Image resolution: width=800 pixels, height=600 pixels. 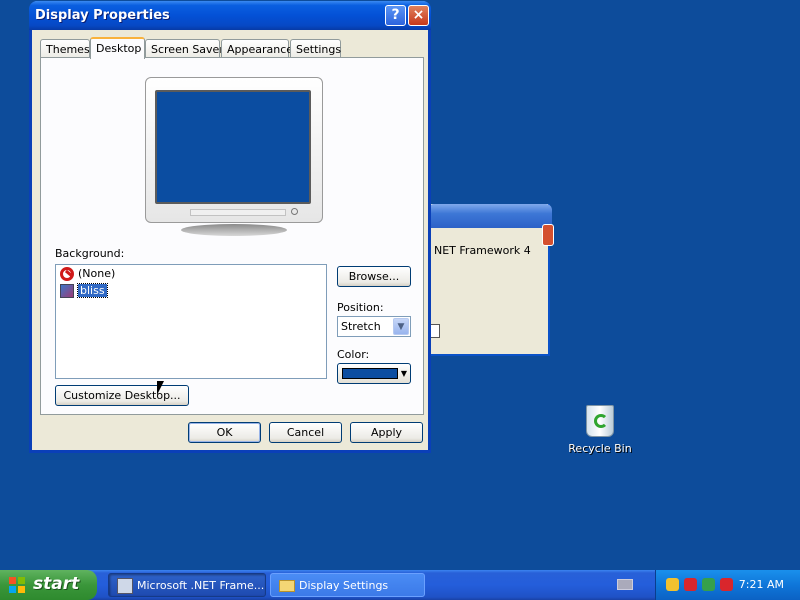 What do you see at coordinates (92, 290) in the screenshot?
I see `list-item-label: bliss` at bounding box center [92, 290].